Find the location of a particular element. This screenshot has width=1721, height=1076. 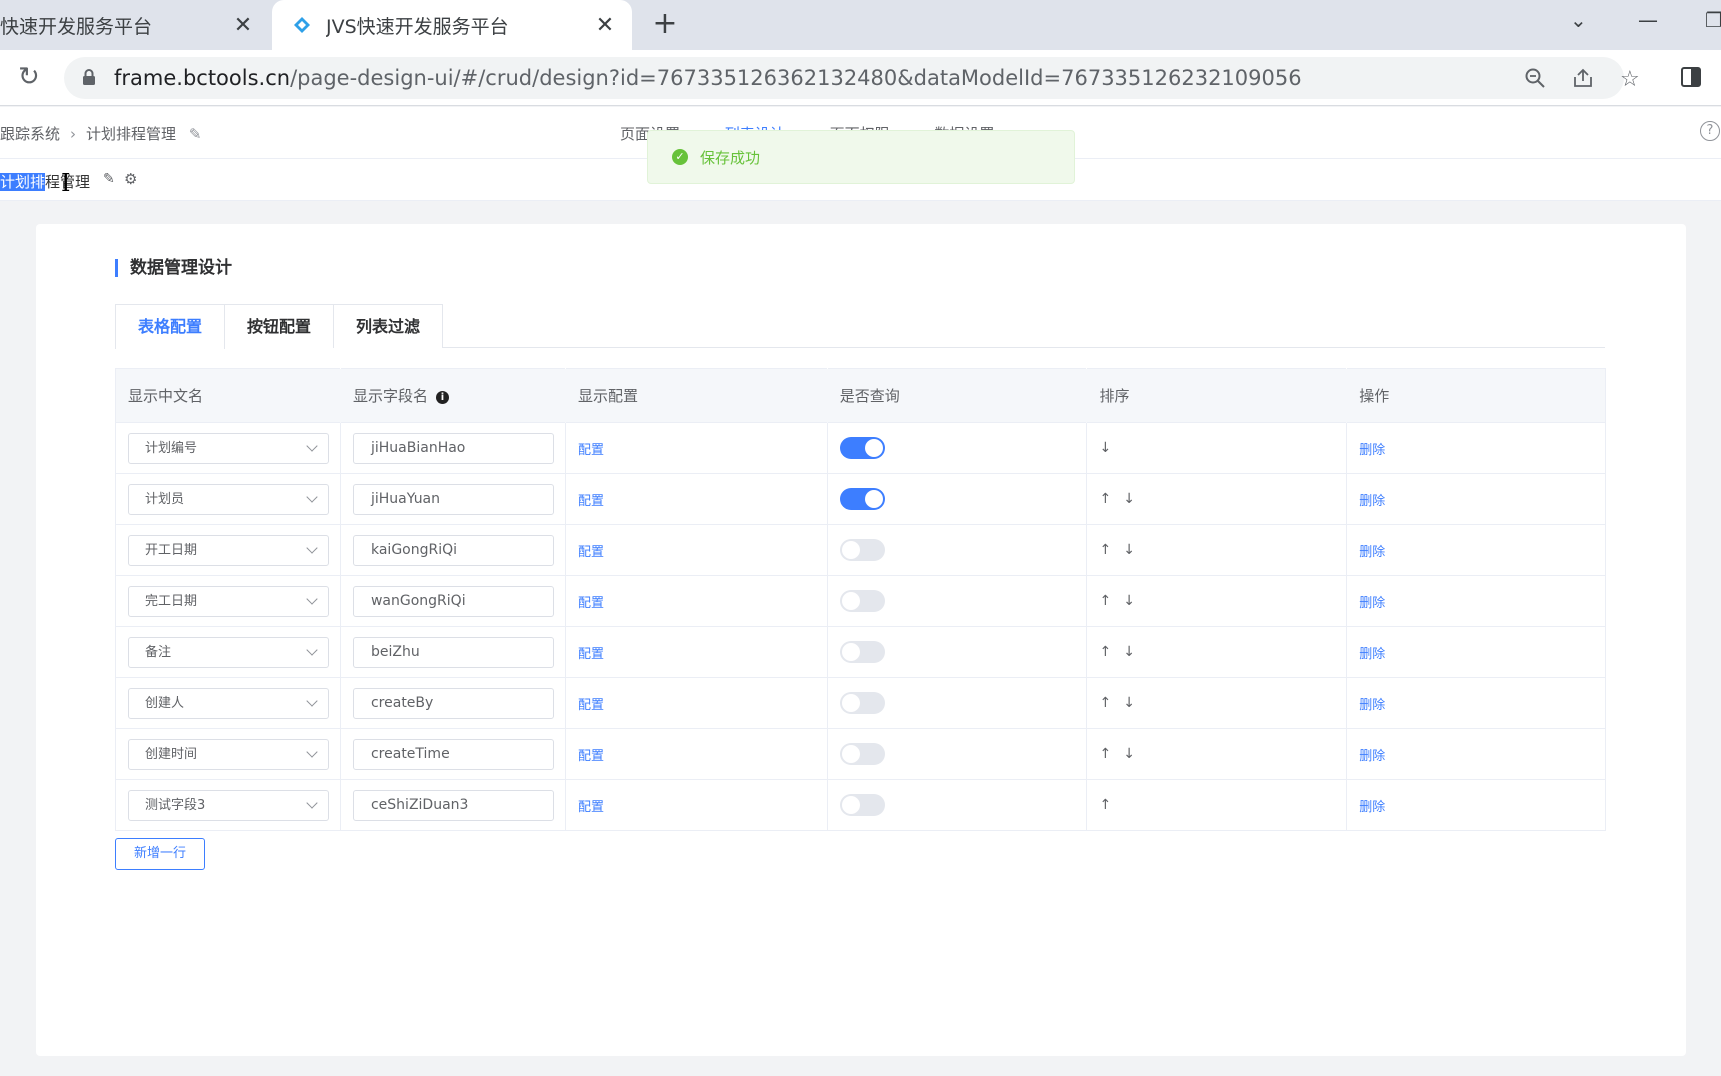

browser-tab: 快速开发服务平台 ✕ is located at coordinates (135, 25).